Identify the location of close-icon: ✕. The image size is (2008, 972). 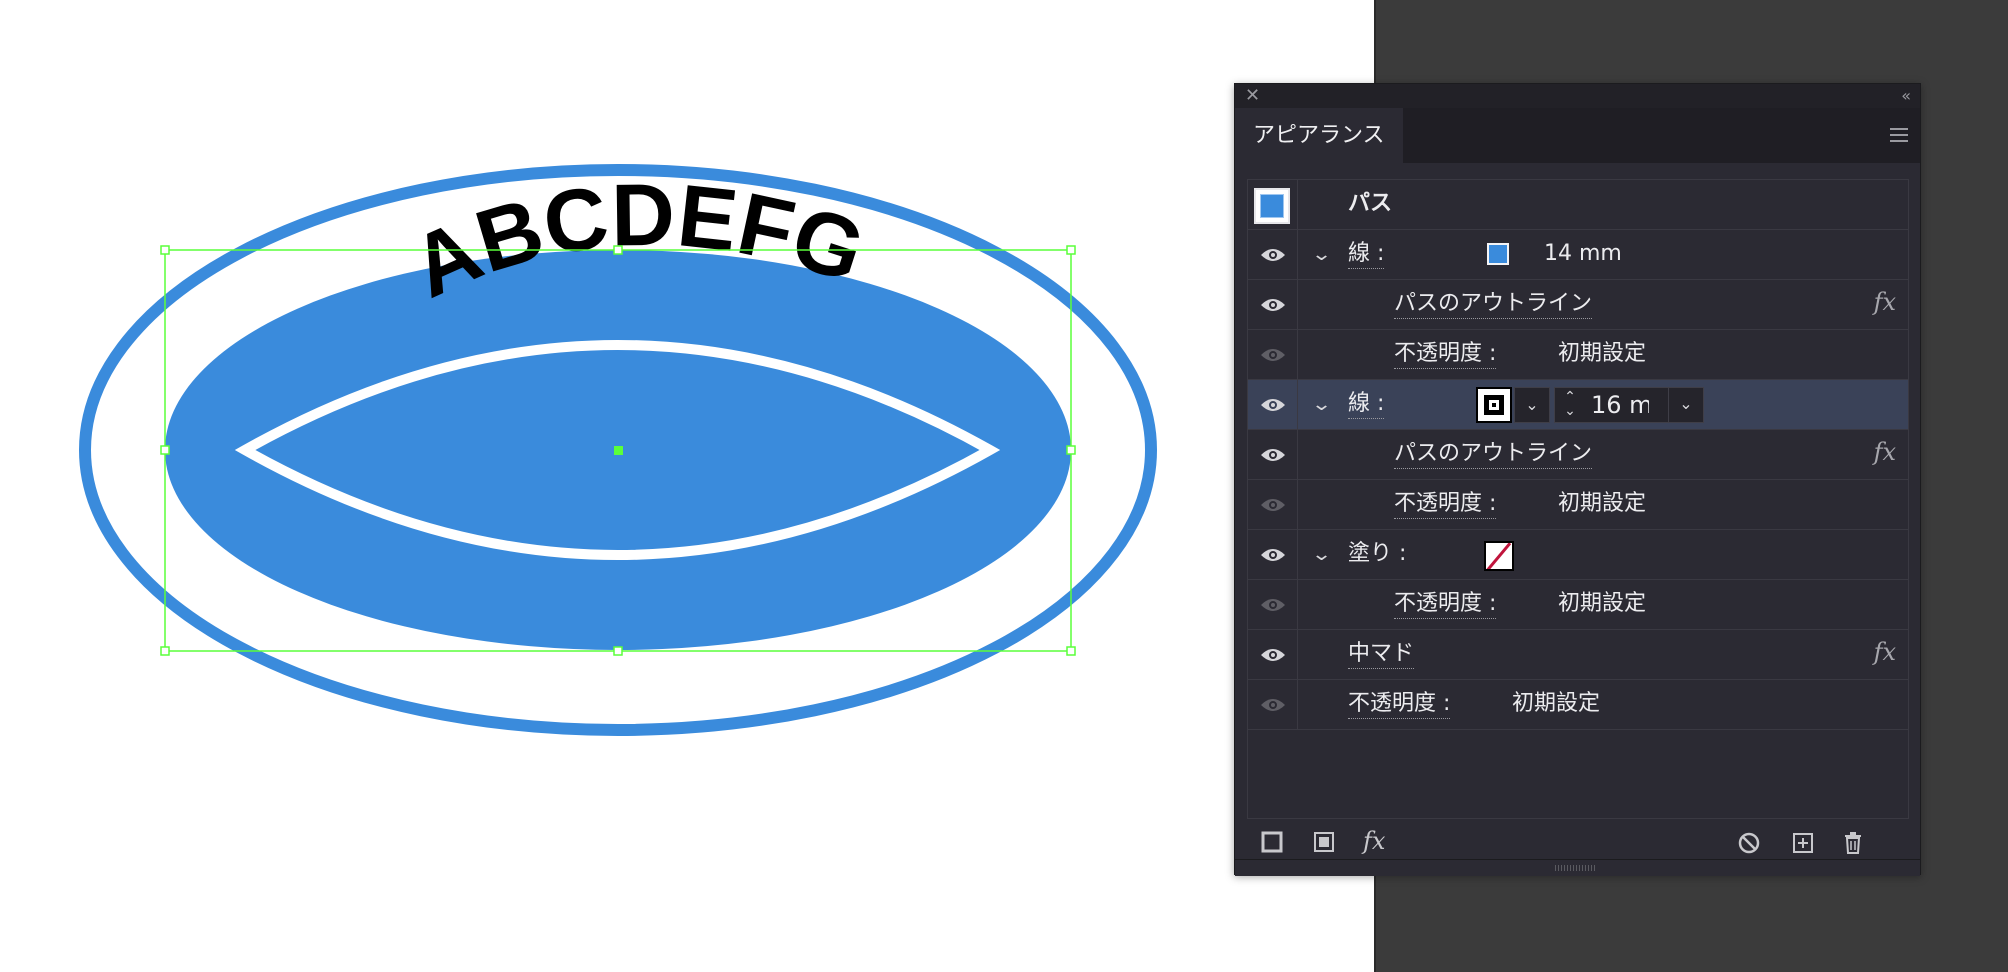
(1252, 96).